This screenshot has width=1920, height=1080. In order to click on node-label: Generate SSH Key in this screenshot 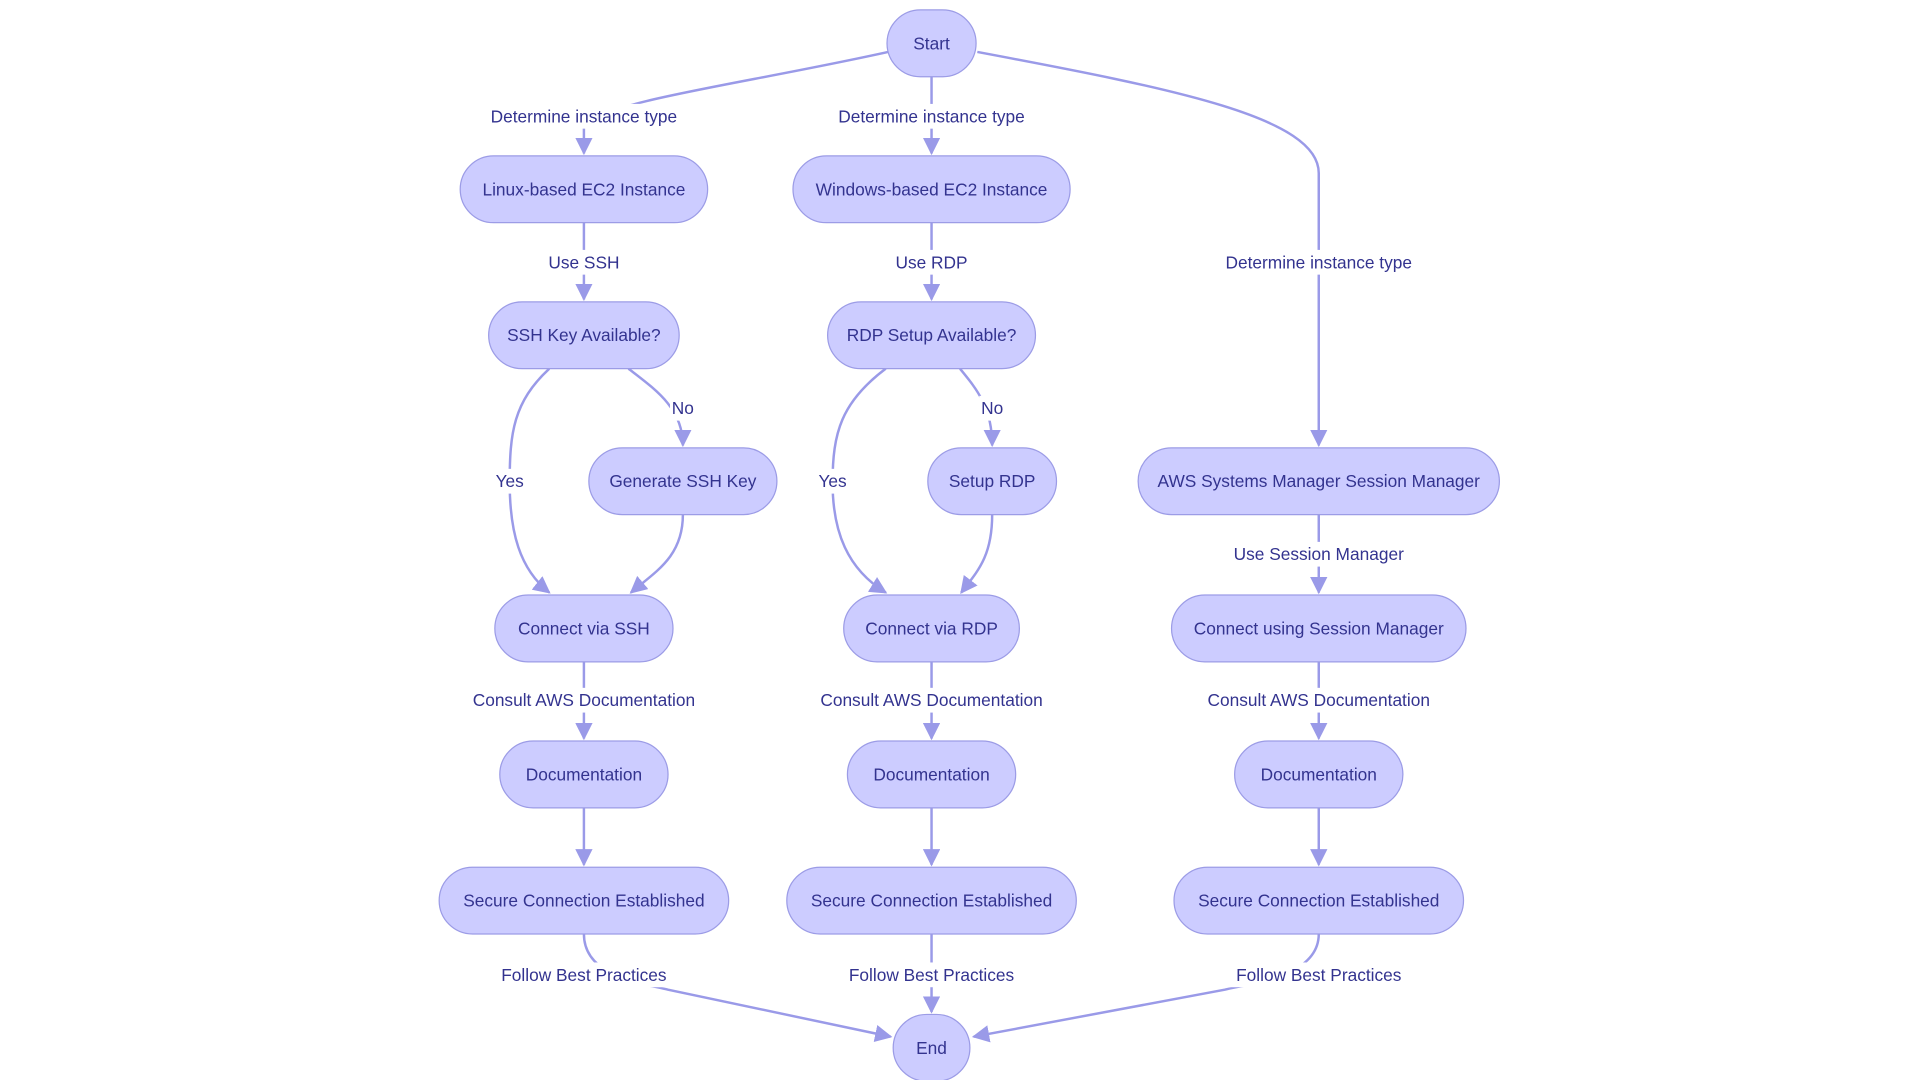, I will do `click(682, 481)`.